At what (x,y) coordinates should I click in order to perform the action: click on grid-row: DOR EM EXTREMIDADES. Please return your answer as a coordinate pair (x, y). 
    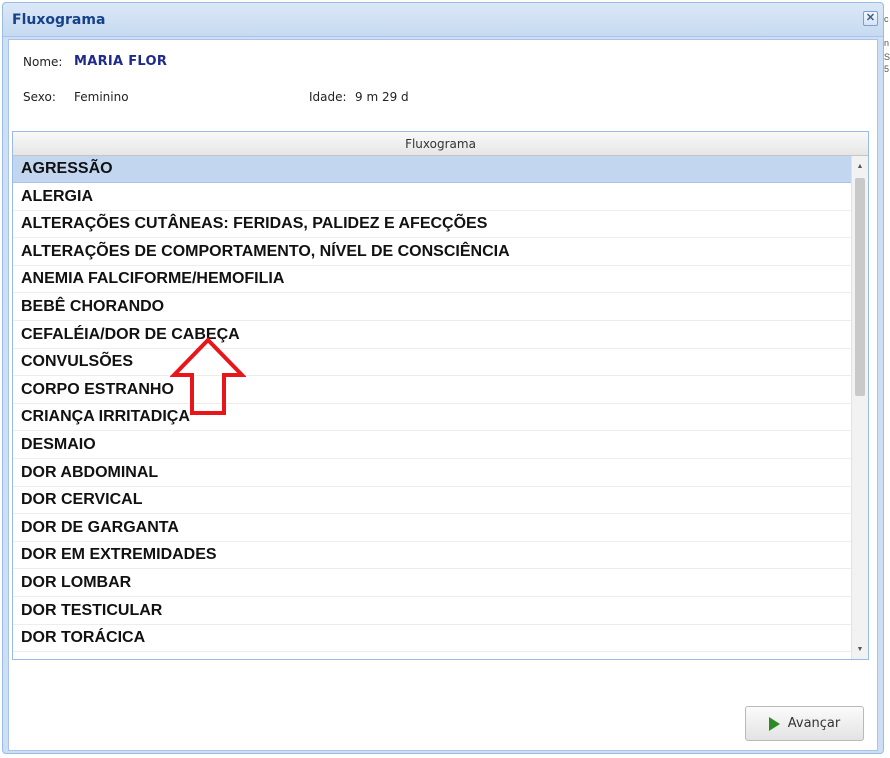
    Looking at the image, I should click on (432, 556).